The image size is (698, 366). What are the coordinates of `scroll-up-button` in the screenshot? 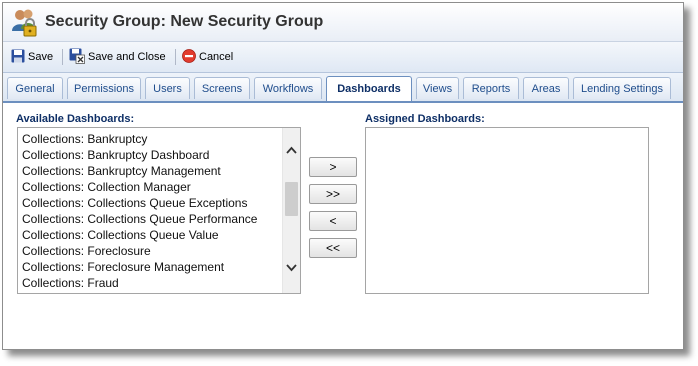 It's located at (291, 150).